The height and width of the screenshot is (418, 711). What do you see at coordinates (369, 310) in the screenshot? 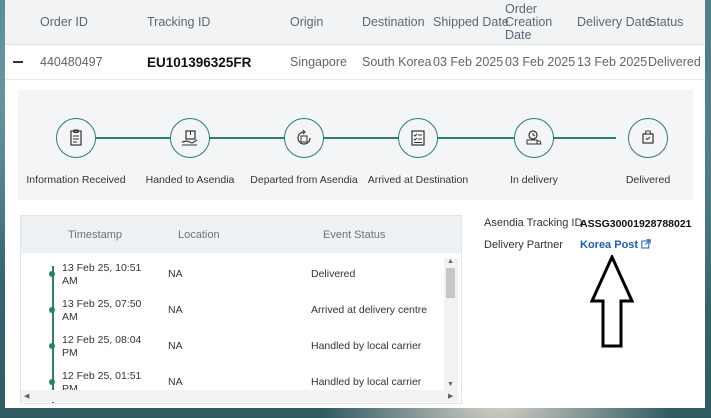
I see `event-status: Arrived at delivery centre` at bounding box center [369, 310].